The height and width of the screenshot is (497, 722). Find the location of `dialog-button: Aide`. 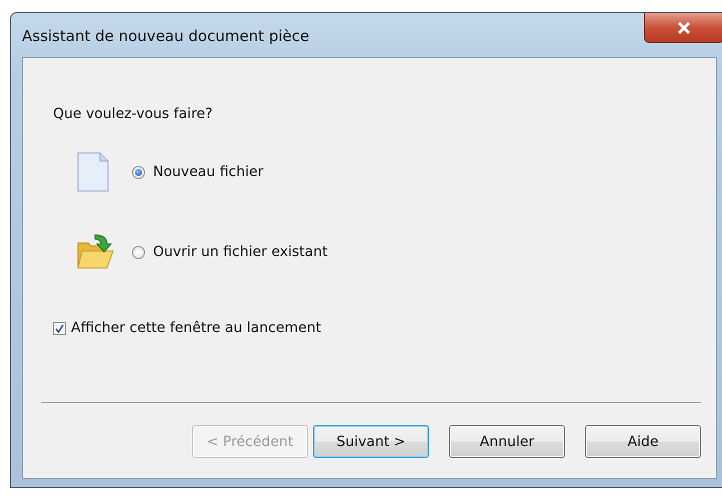

dialog-button: Aide is located at coordinates (643, 441).